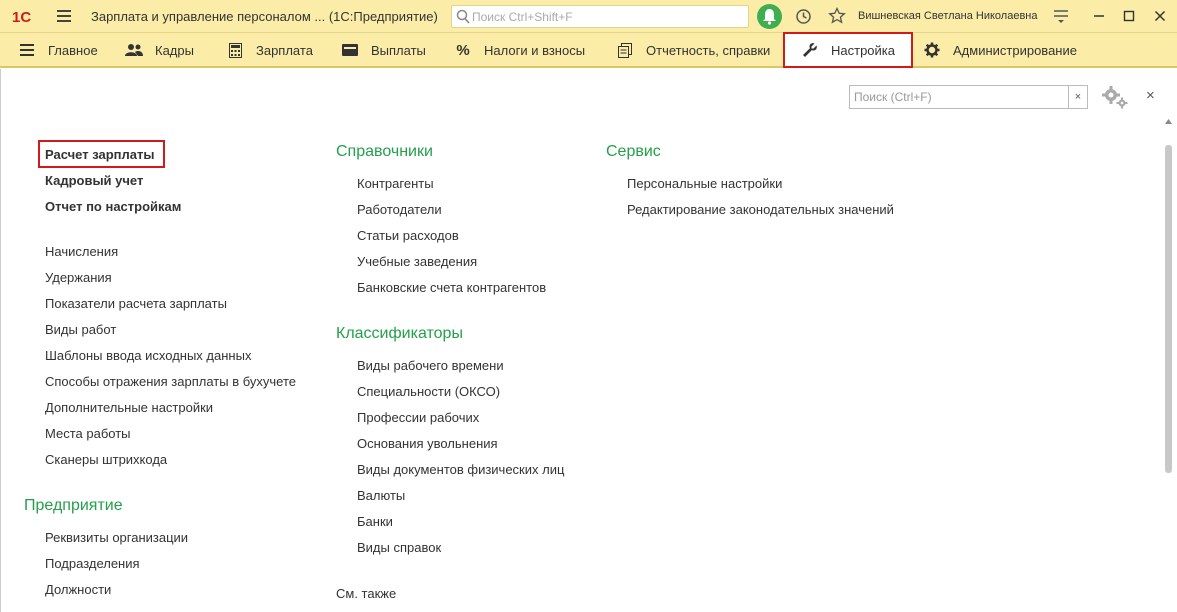 This screenshot has height=612, width=1177. I want to click on link-educational-institutions: Учебные заведения, so click(417, 261).